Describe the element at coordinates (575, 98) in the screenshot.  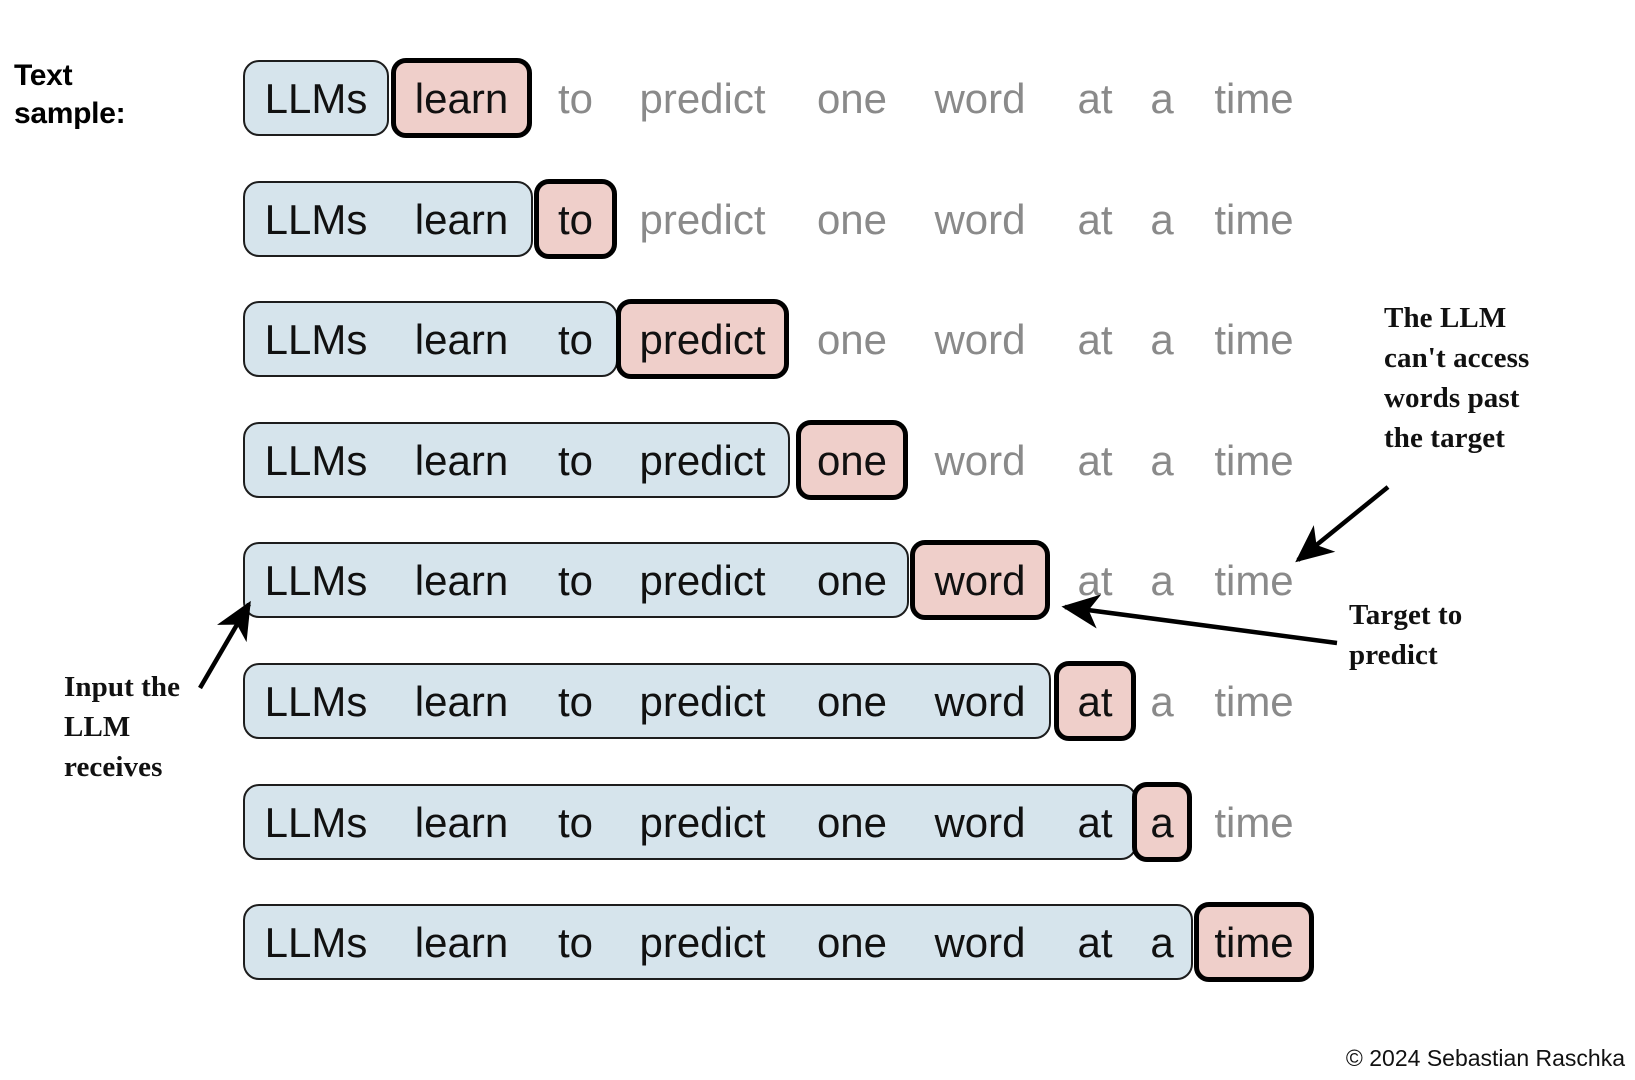
I see `future-word: to` at that location.